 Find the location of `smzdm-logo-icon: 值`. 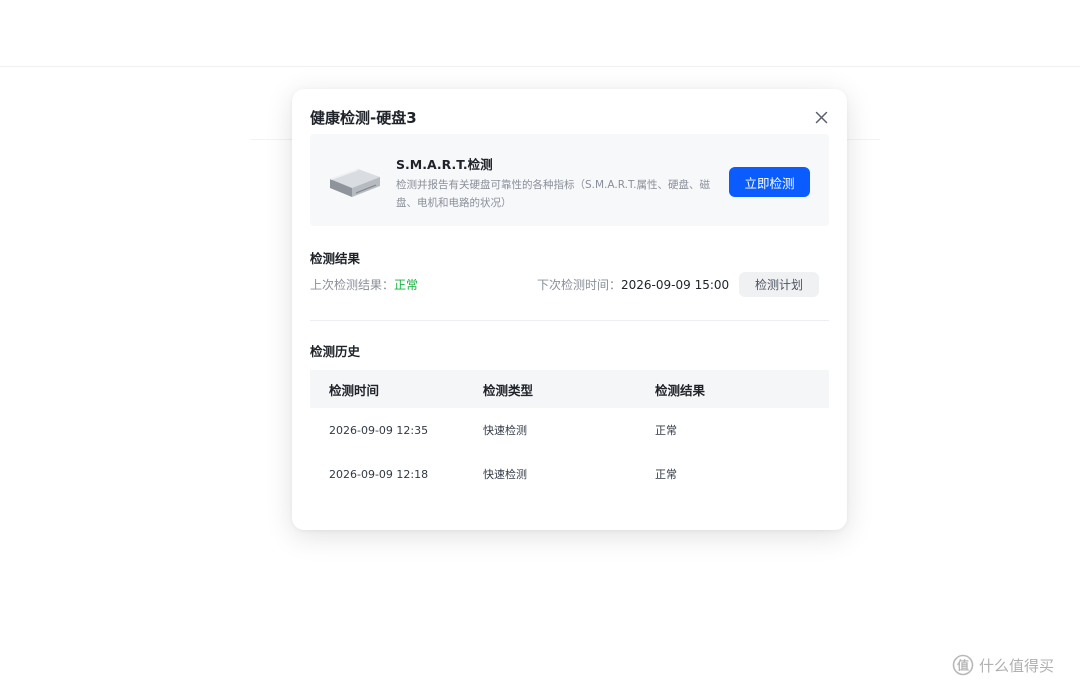

smzdm-logo-icon: 值 is located at coordinates (963, 665).